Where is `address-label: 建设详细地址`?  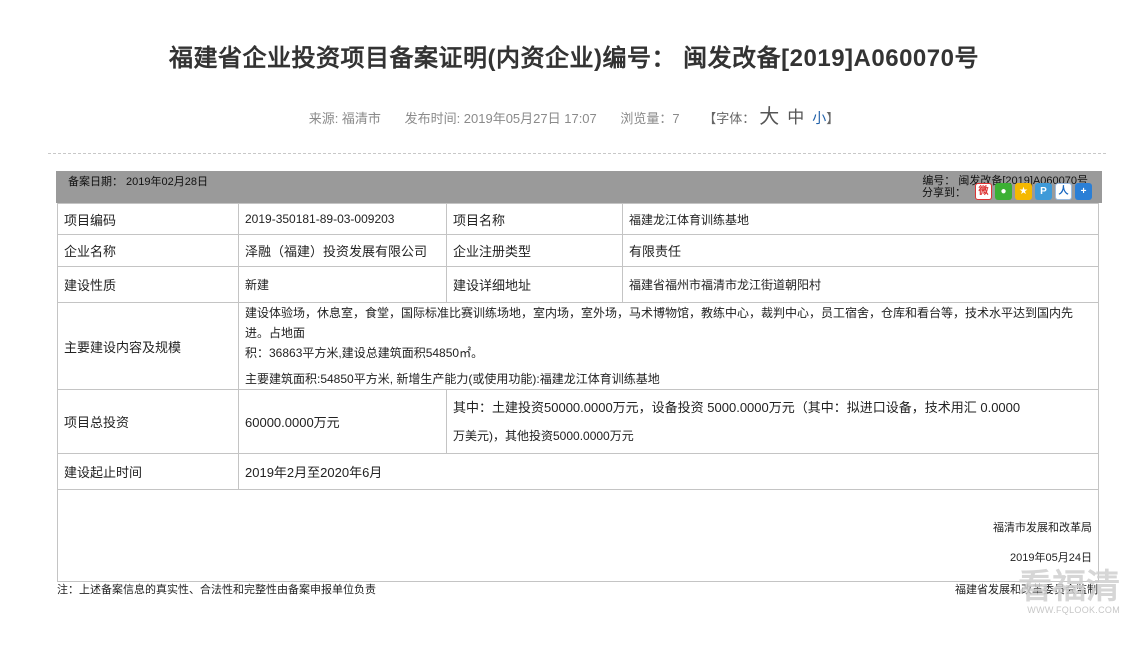 address-label: 建设详细地址 is located at coordinates (534, 284).